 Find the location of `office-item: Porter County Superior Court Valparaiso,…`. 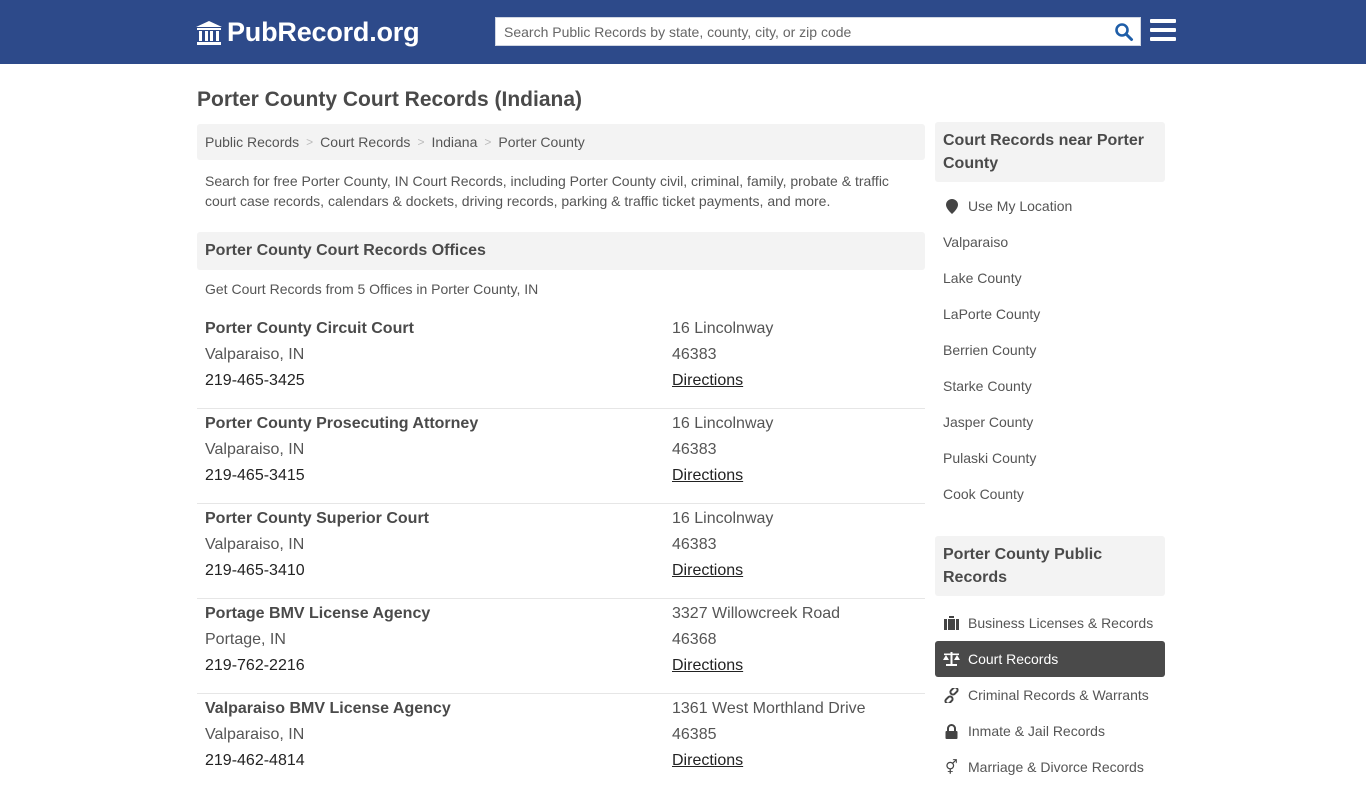

office-item: Porter County Superior Court Valparaiso,… is located at coordinates (561, 551).